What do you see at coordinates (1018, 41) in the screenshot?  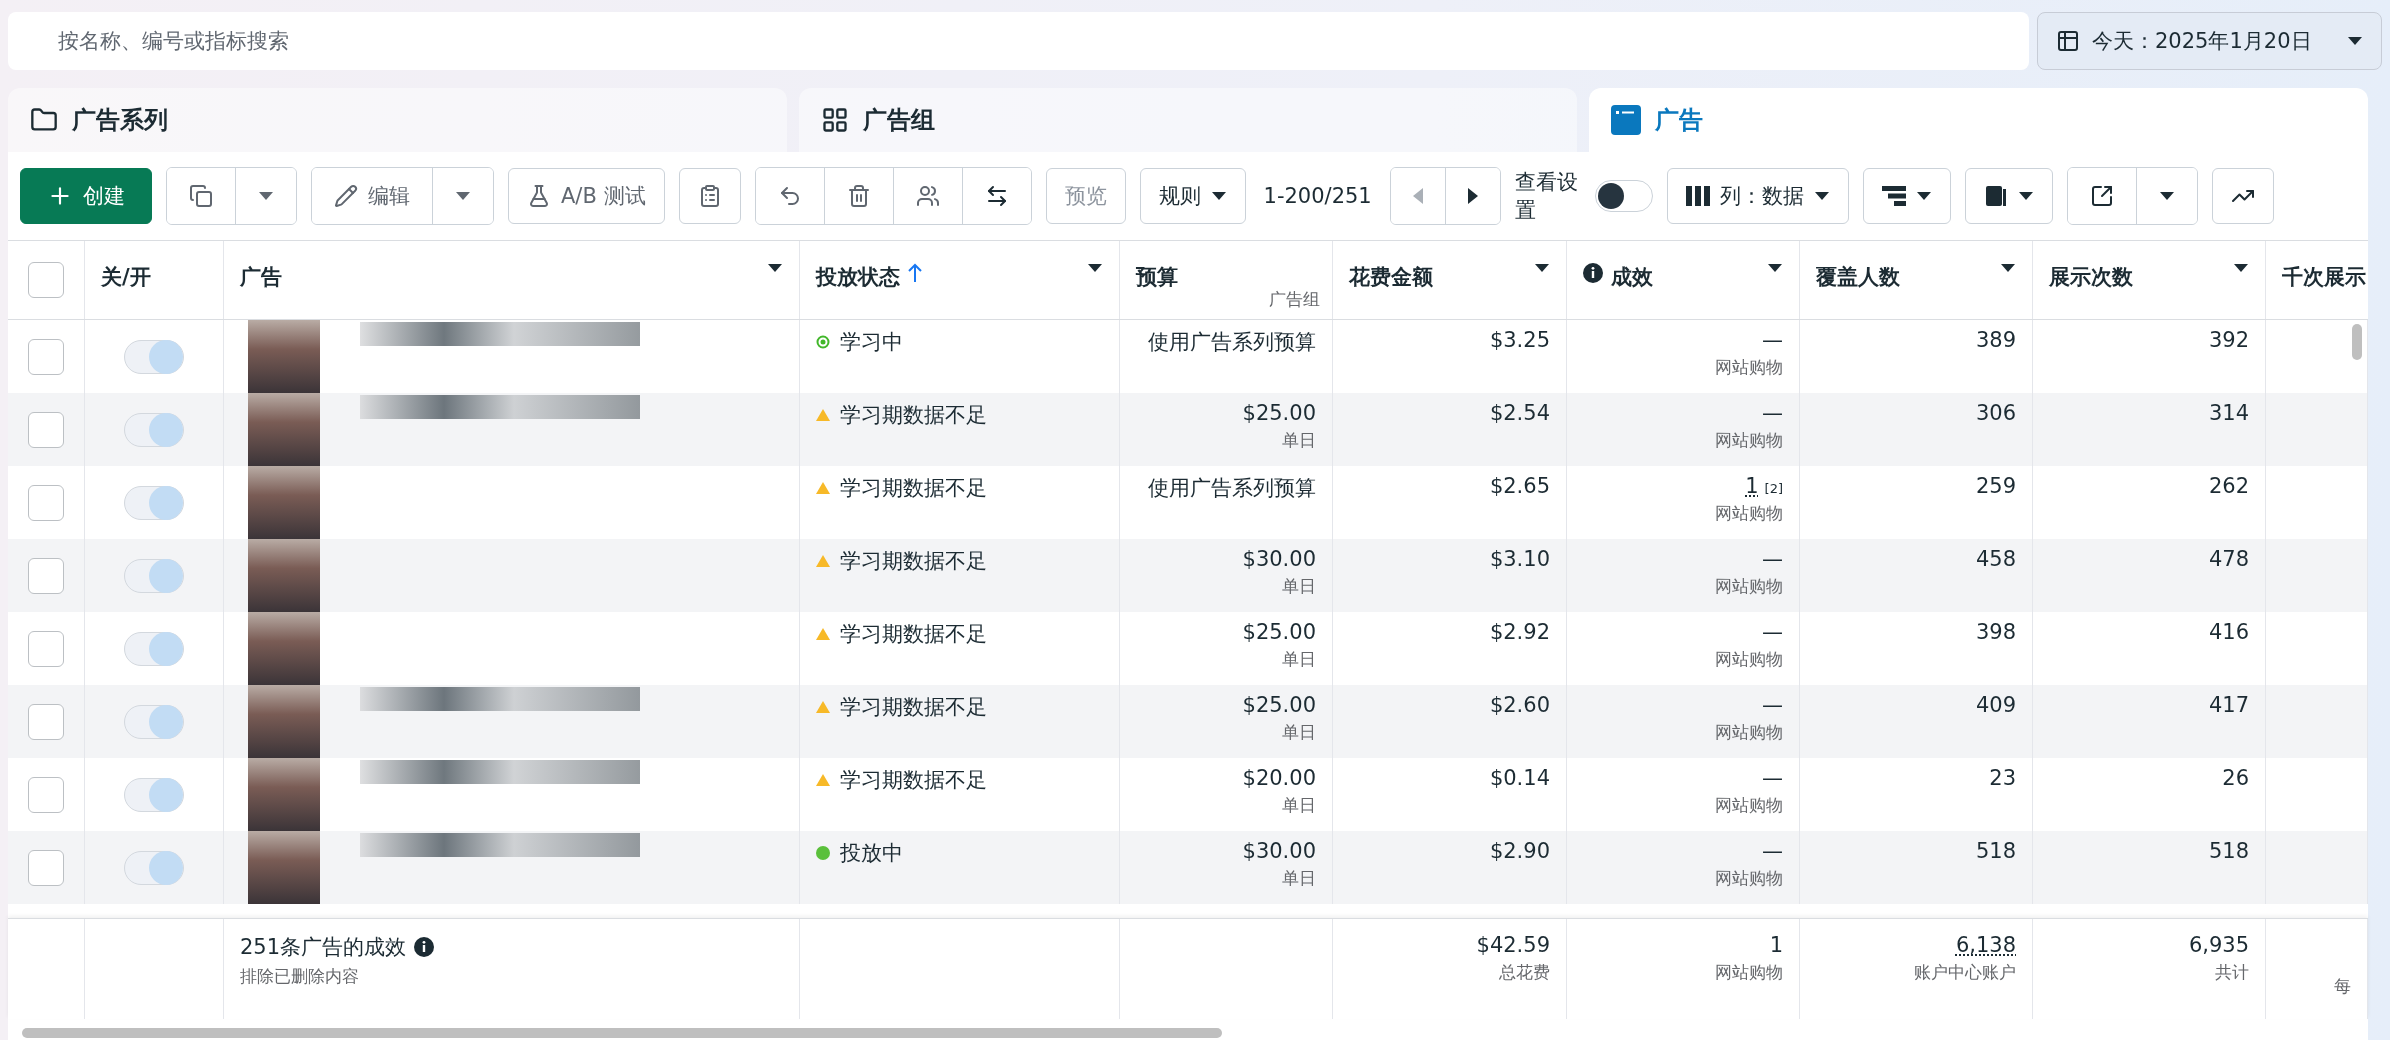 I see `search-field: 按名称、编号或指标搜索` at bounding box center [1018, 41].